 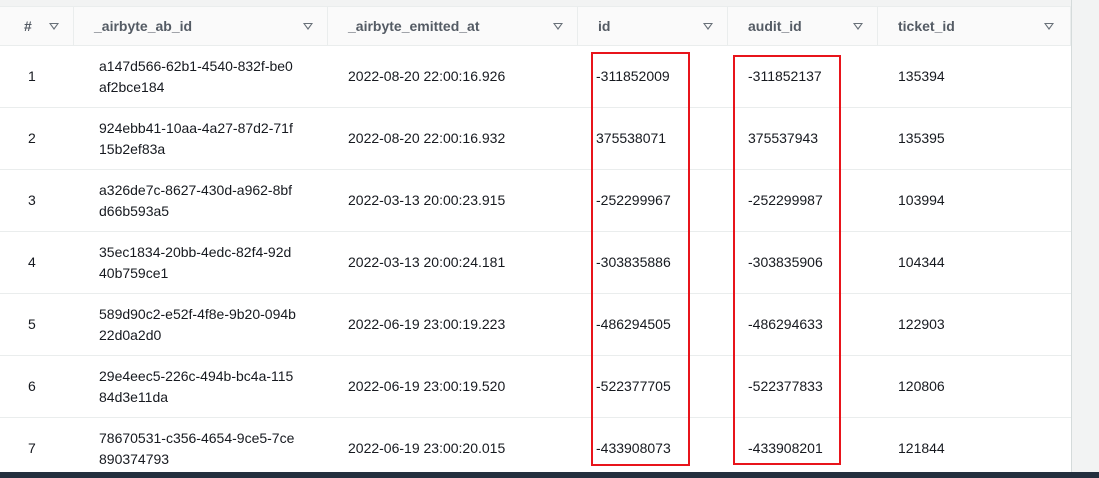 I want to click on cell-airbyte-ab-id: a147d566-62b1-4540-832f-be0af2bce184, so click(x=201, y=76).